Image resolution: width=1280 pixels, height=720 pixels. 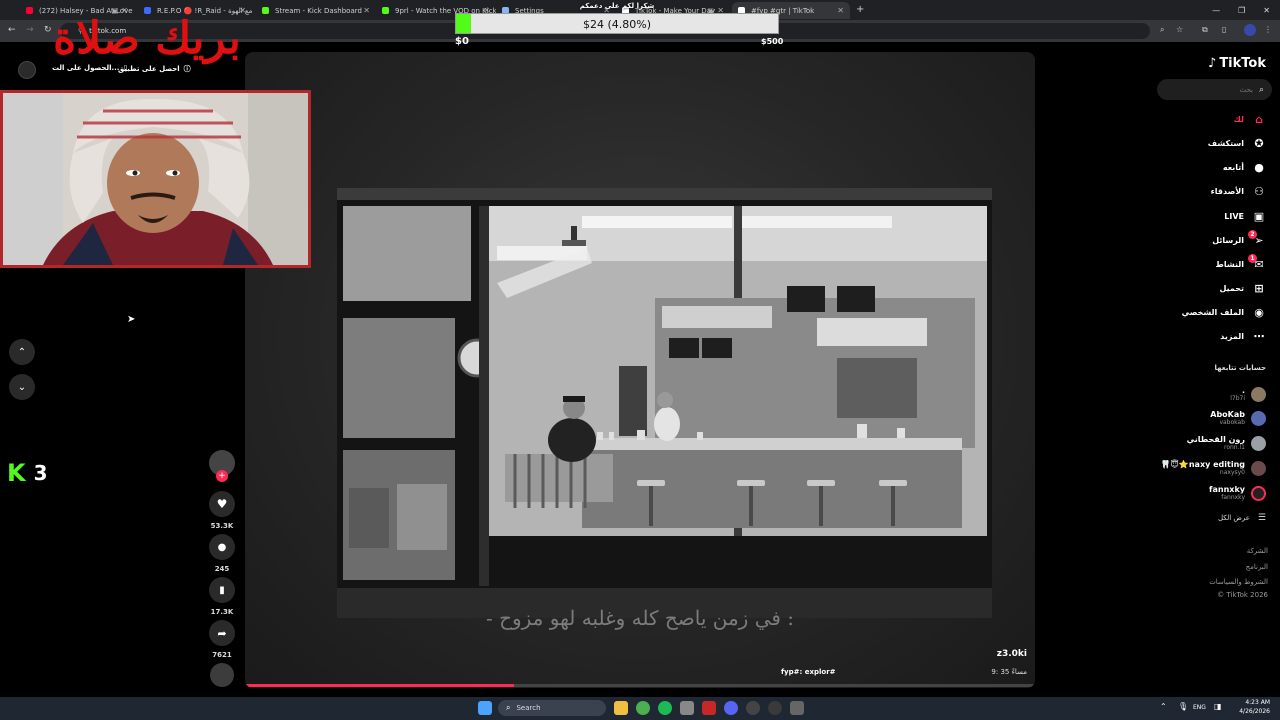 I want to click on webcam-frame, so click(x=155, y=179).